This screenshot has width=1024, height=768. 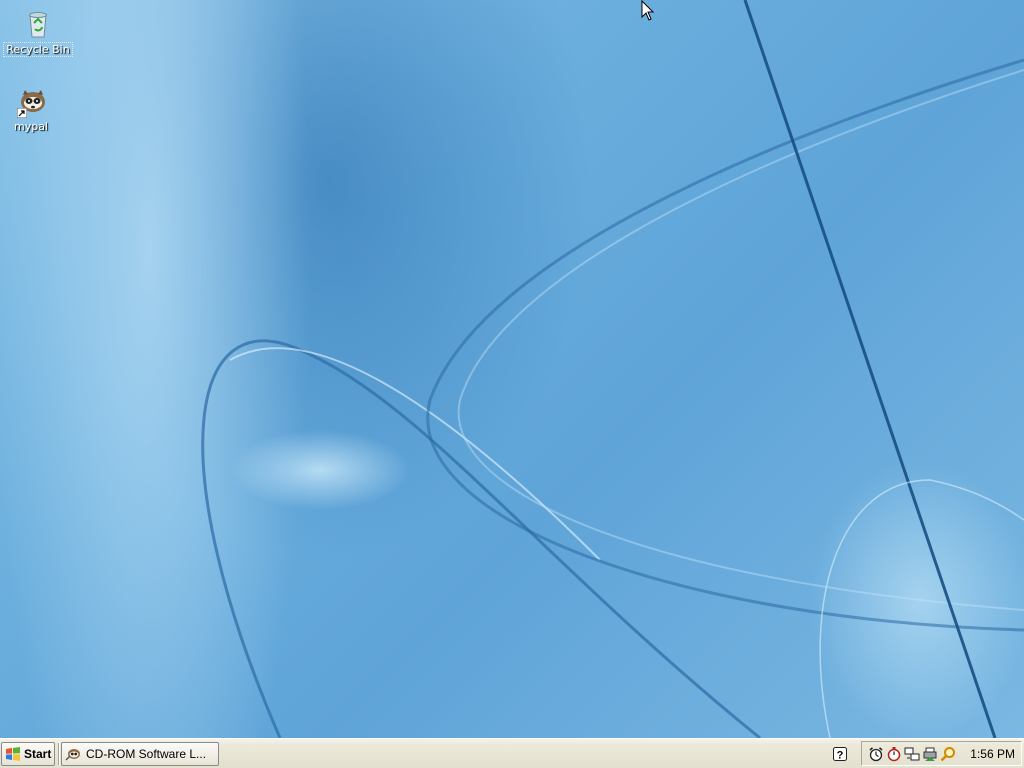 What do you see at coordinates (31, 102) in the screenshot?
I see `mypal-browser-icon` at bounding box center [31, 102].